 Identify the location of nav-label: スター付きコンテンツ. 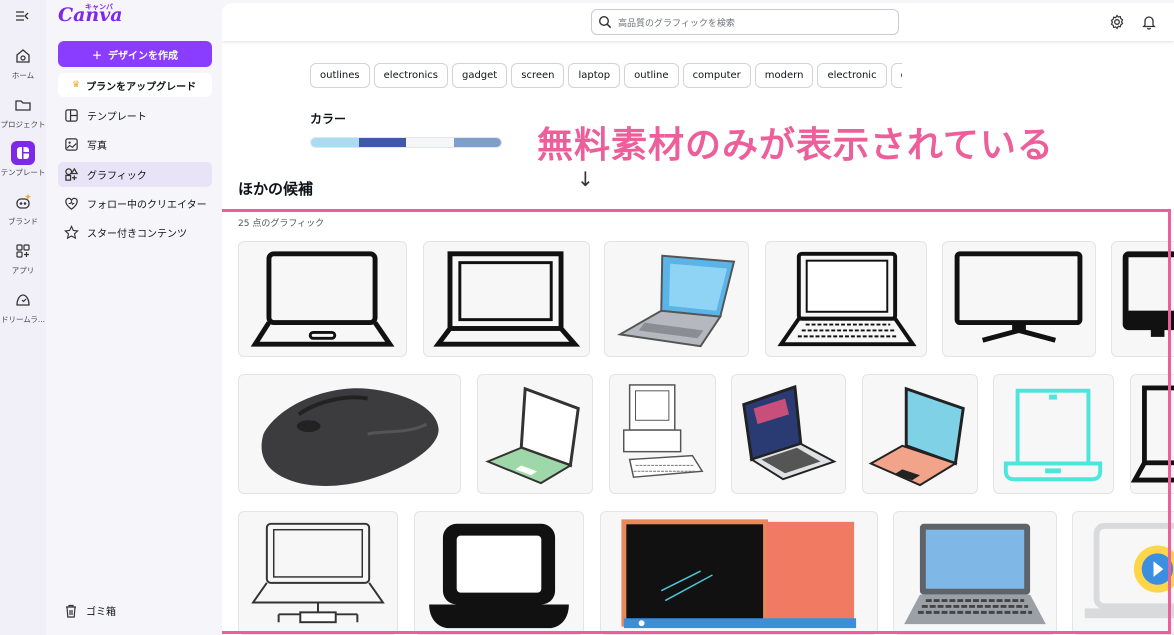
(137, 234).